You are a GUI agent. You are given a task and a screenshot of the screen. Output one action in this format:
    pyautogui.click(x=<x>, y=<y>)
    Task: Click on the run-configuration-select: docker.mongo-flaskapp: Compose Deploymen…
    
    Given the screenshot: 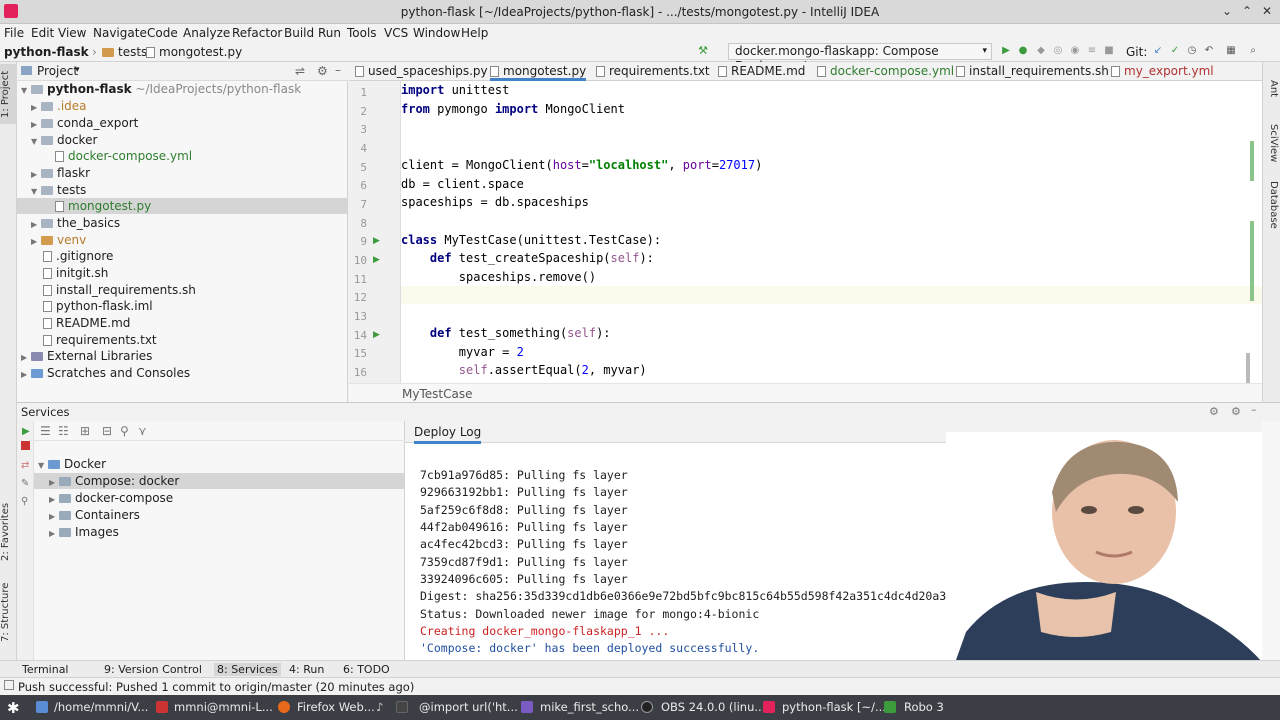 What is the action you would take?
    pyautogui.click(x=860, y=58)
    